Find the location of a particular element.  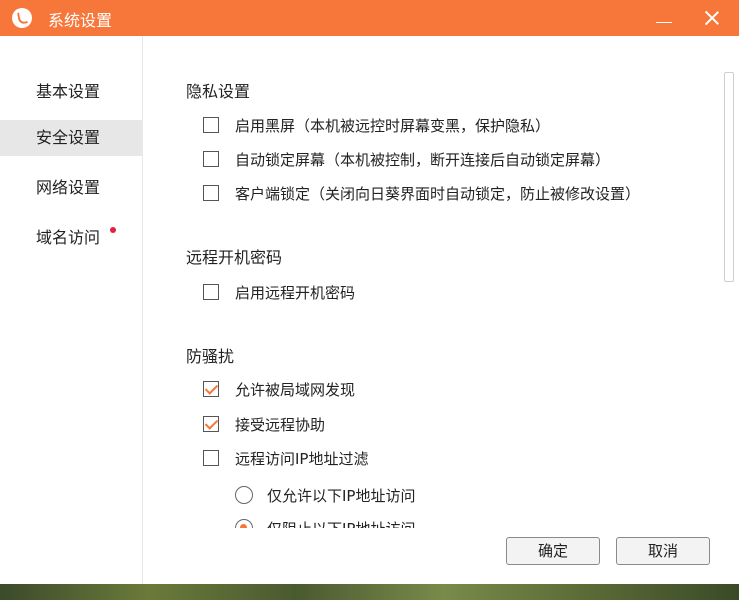

sidebar-item-domain-access: 域名访问 is located at coordinates (71, 238).